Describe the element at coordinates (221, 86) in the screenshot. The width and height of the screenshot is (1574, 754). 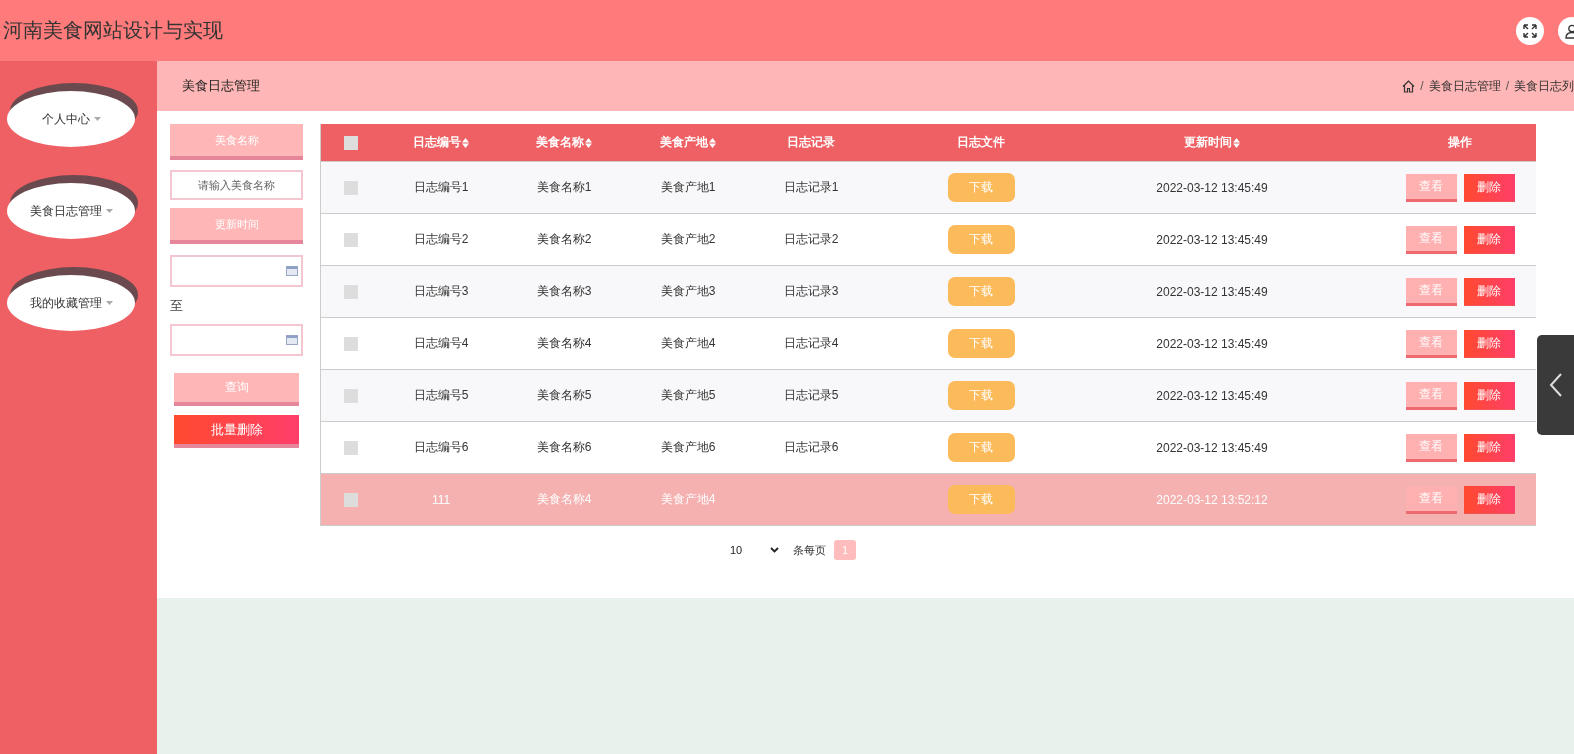
I see `page-title: 美食日志管理` at that location.